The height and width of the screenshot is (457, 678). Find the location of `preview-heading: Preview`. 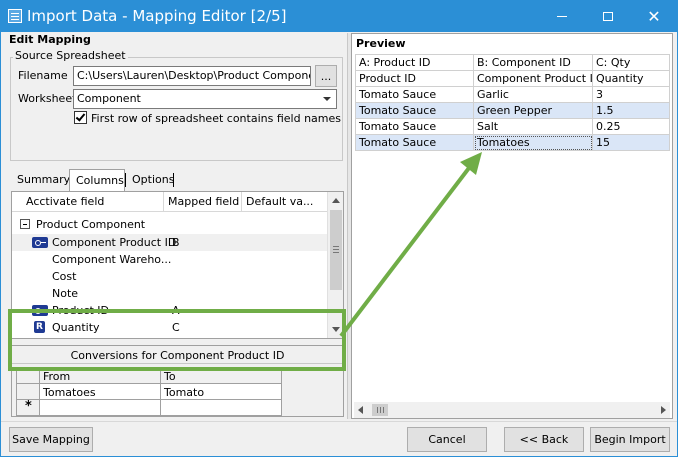

preview-heading: Preview is located at coordinates (381, 43).